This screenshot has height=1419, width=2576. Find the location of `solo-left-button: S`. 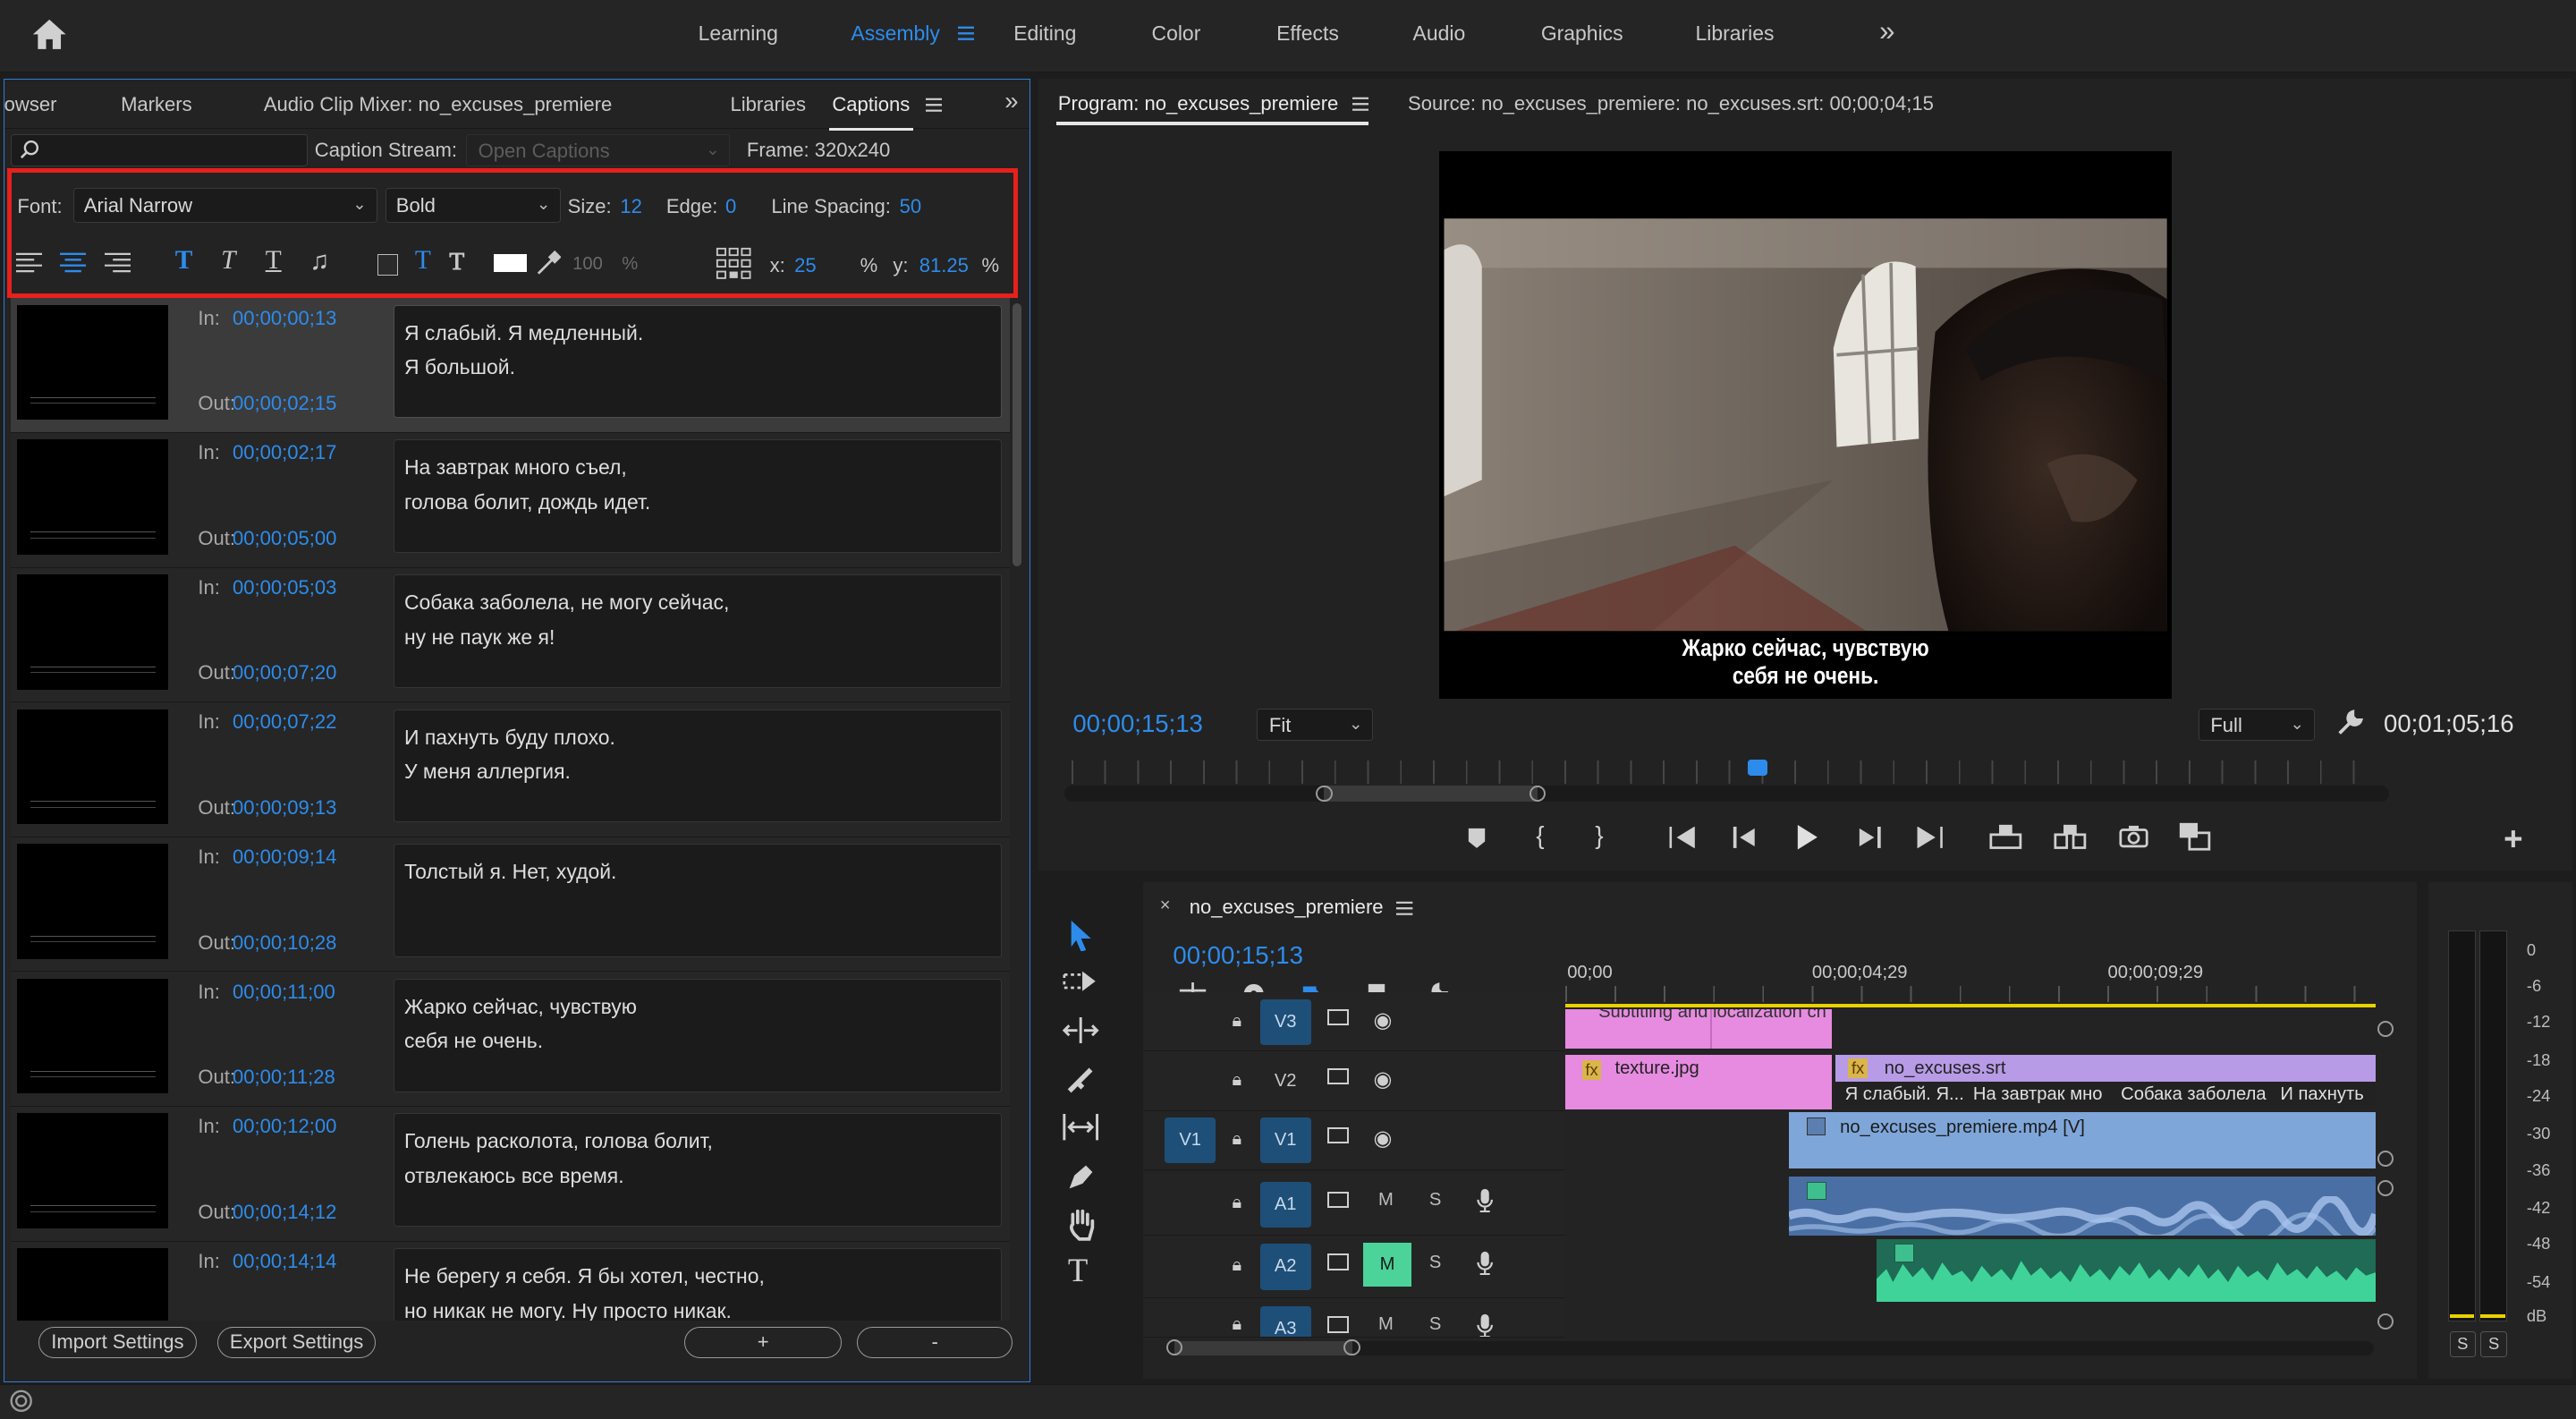

solo-left-button: S is located at coordinates (2462, 1344).